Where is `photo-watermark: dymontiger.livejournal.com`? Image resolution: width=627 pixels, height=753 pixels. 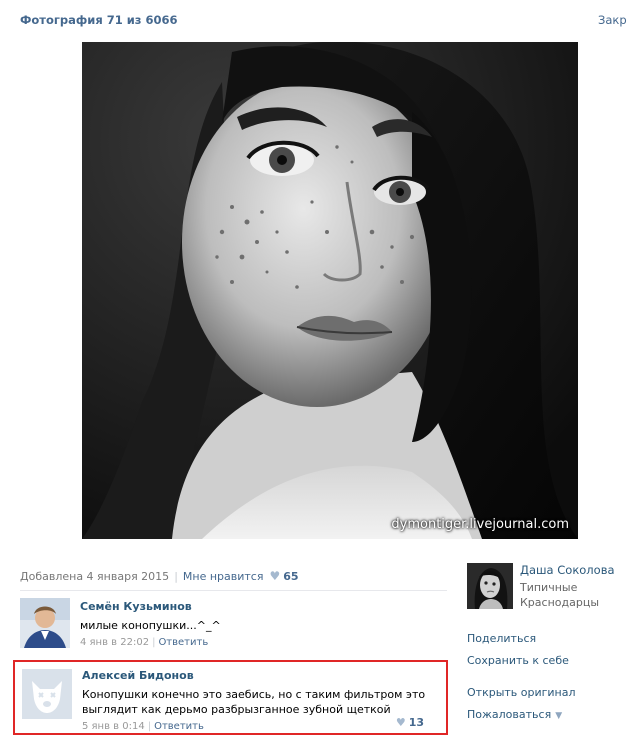 photo-watermark: dymontiger.livejournal.com is located at coordinates (480, 524).